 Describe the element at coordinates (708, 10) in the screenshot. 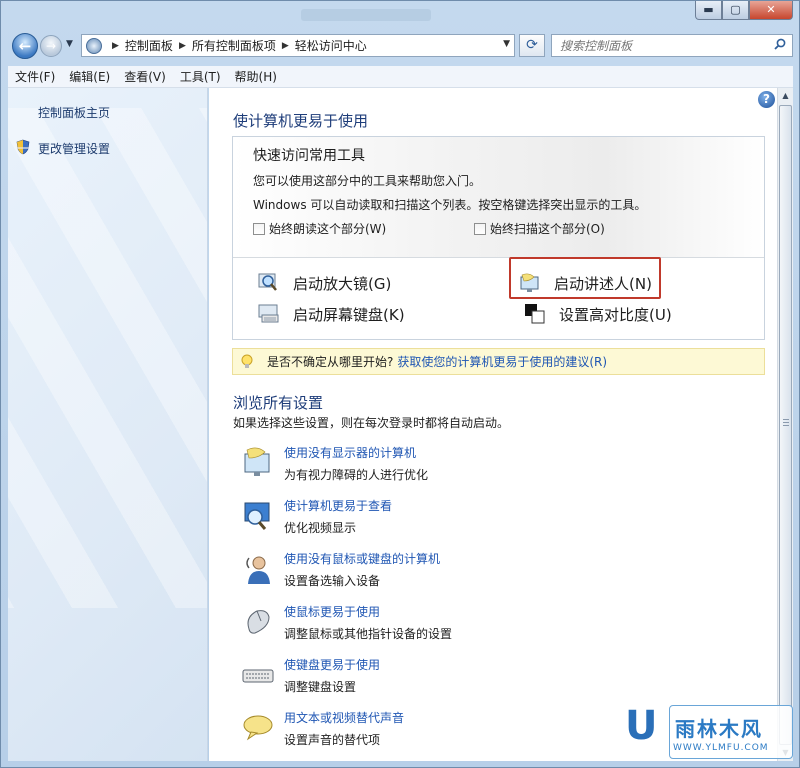

I see `minimize-button: ▬` at that location.